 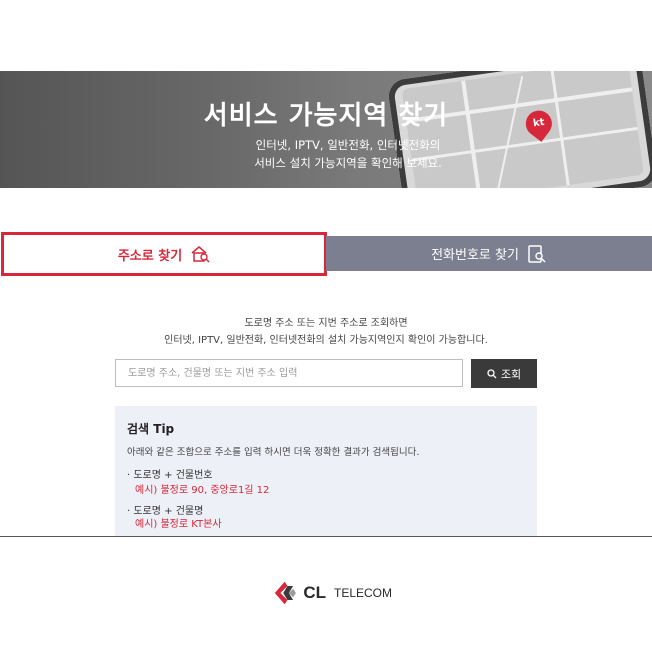 I want to click on tip-item-example: 예시) 불정로 90, 중앙로1길 12, so click(x=202, y=490).